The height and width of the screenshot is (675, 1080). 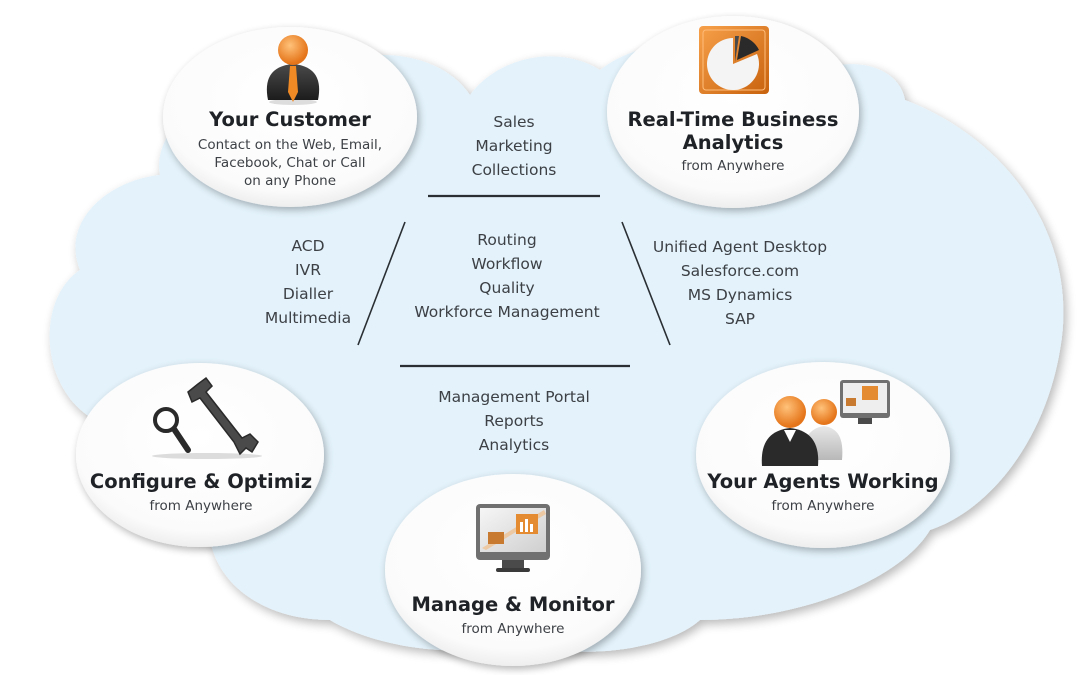 What do you see at coordinates (514, 445) in the screenshot?
I see `group-item: Analytics` at bounding box center [514, 445].